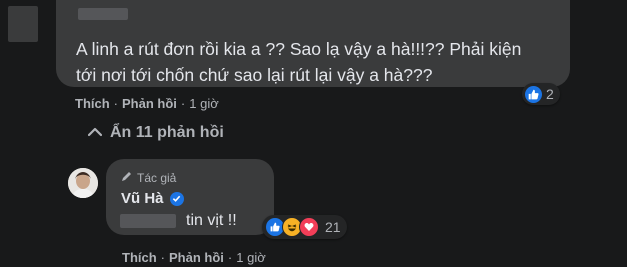 This screenshot has height=267, width=627. I want to click on pencil-icon, so click(127, 177).